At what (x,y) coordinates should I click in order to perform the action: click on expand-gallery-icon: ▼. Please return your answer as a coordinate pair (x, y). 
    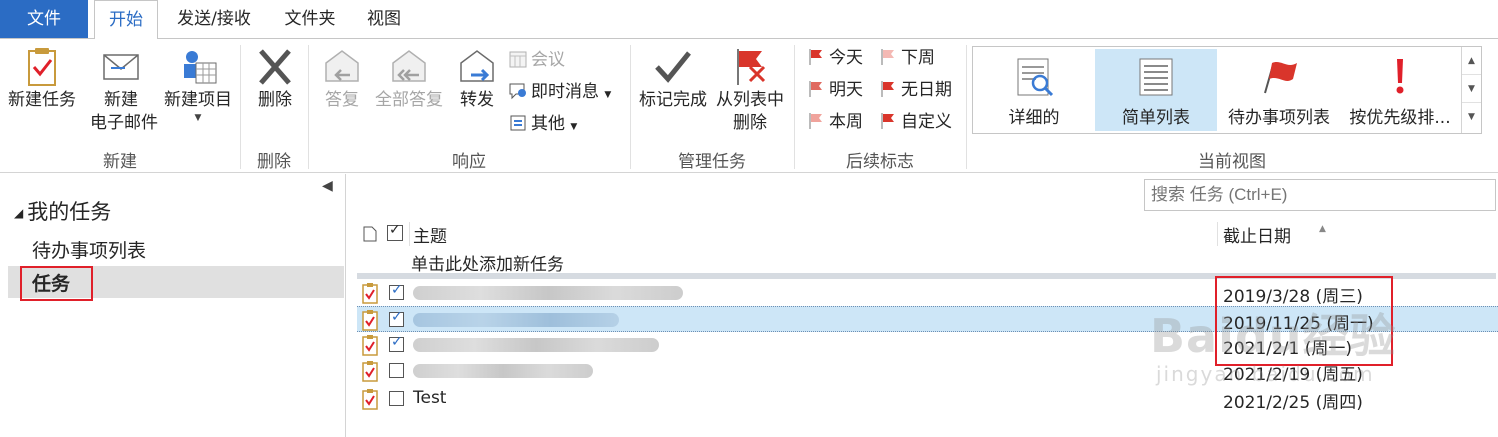
    Looking at the image, I should click on (1471, 117).